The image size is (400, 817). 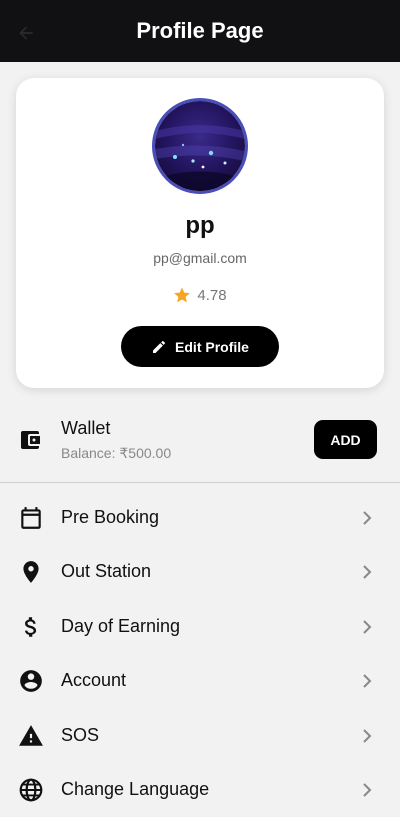 I want to click on profile-email: pp@gmail.com, so click(x=200, y=258).